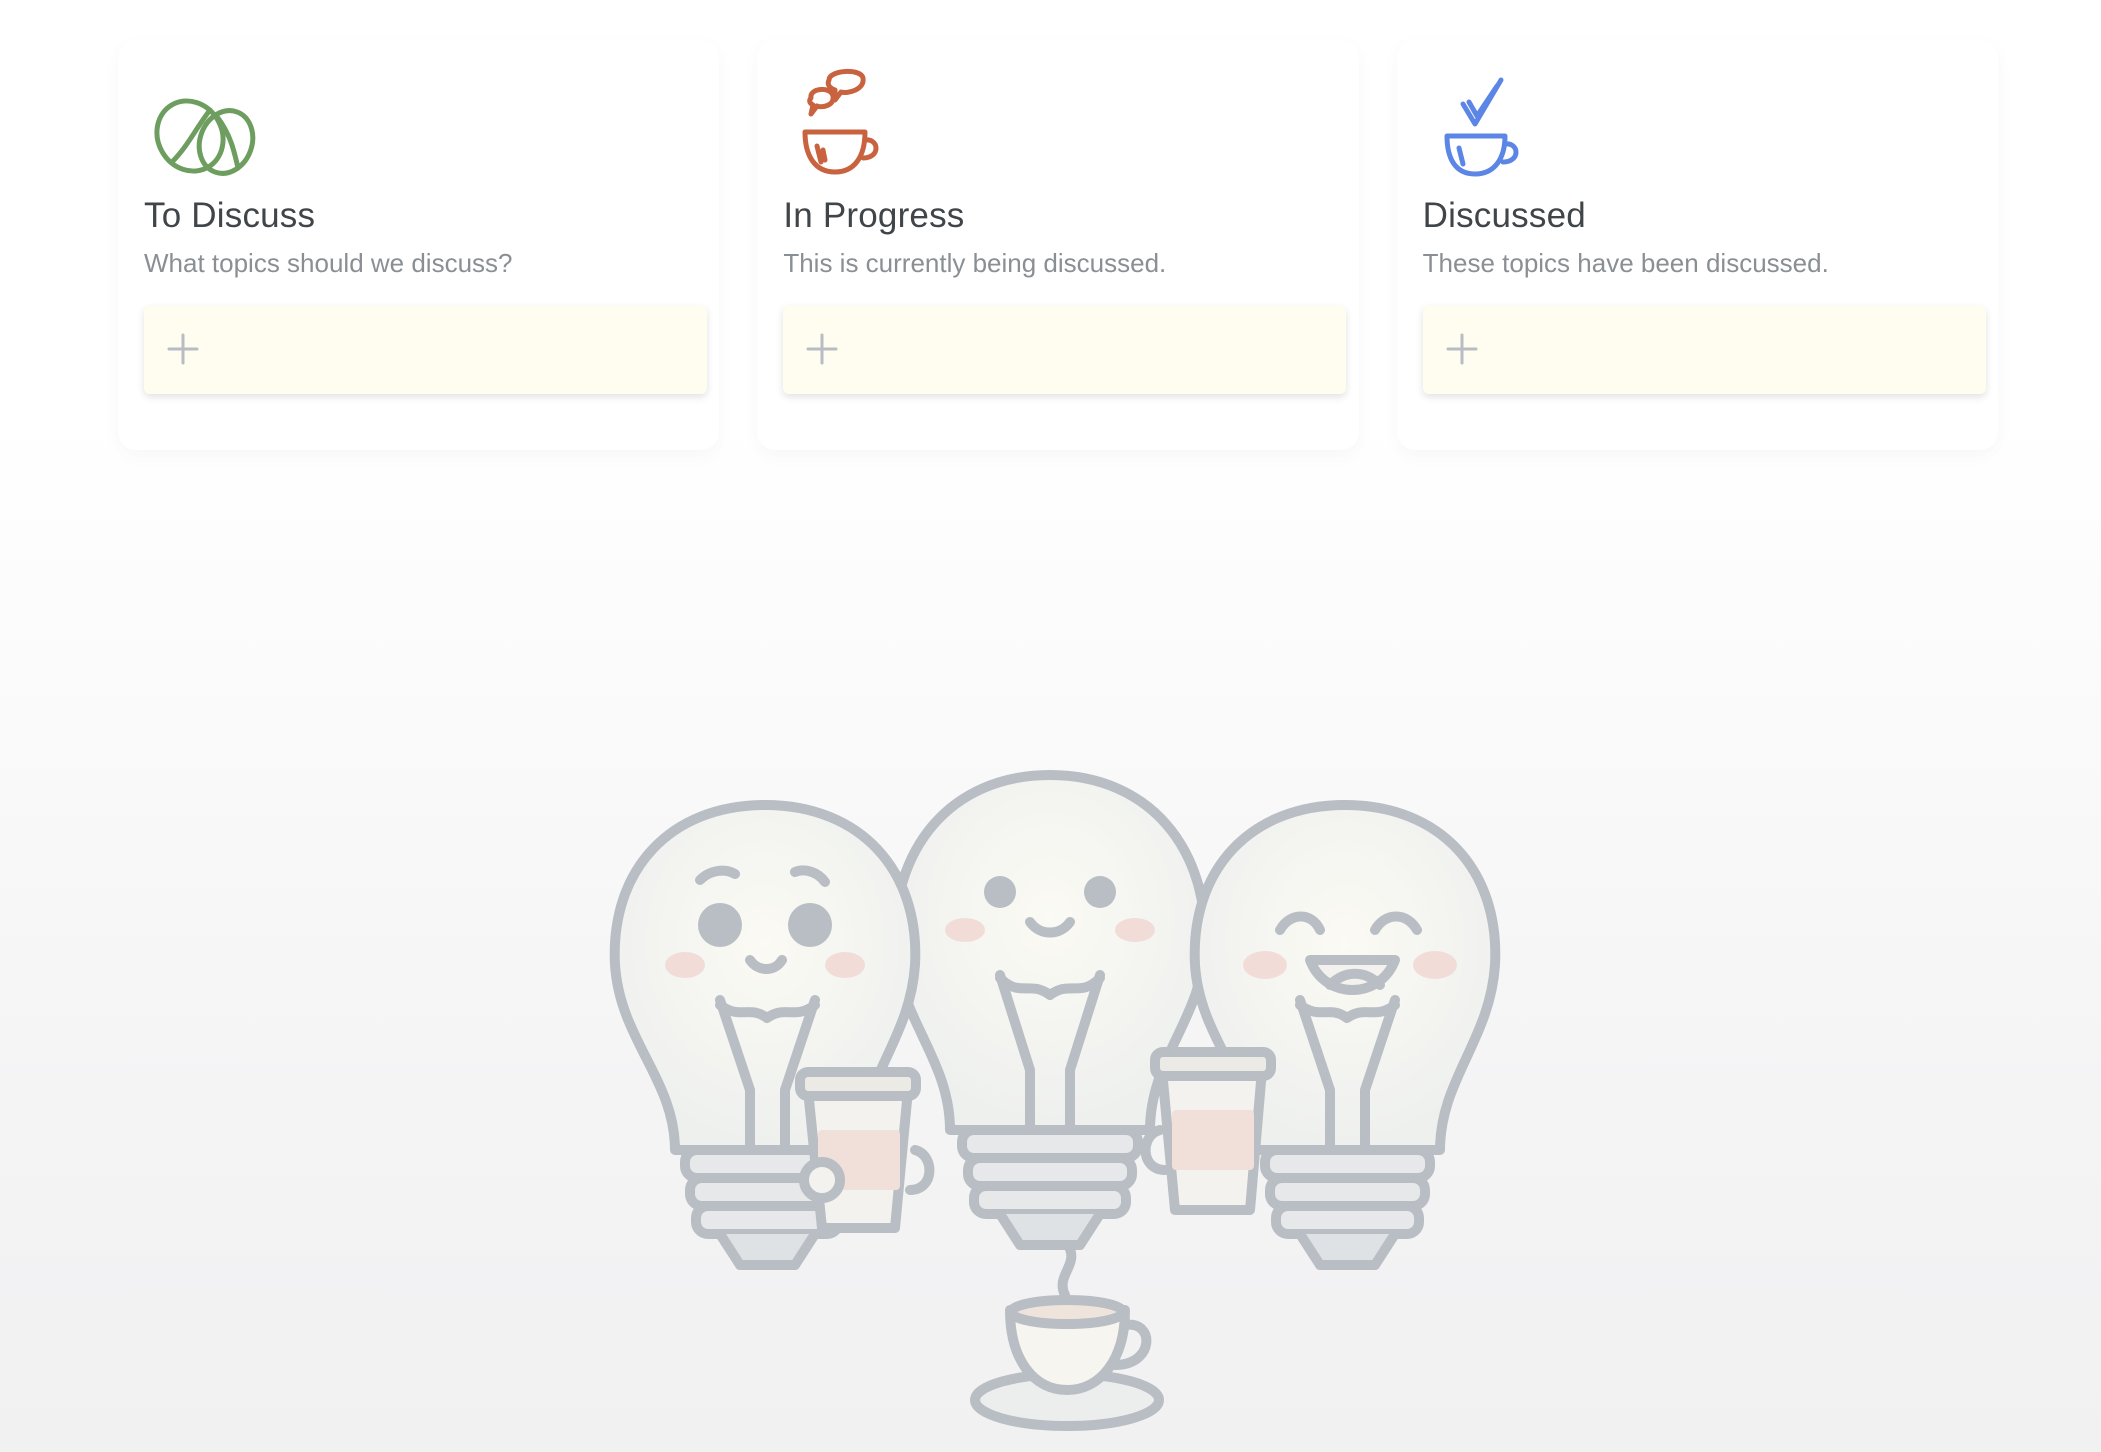  I want to click on coffee-beans-icon, so click(205, 137).